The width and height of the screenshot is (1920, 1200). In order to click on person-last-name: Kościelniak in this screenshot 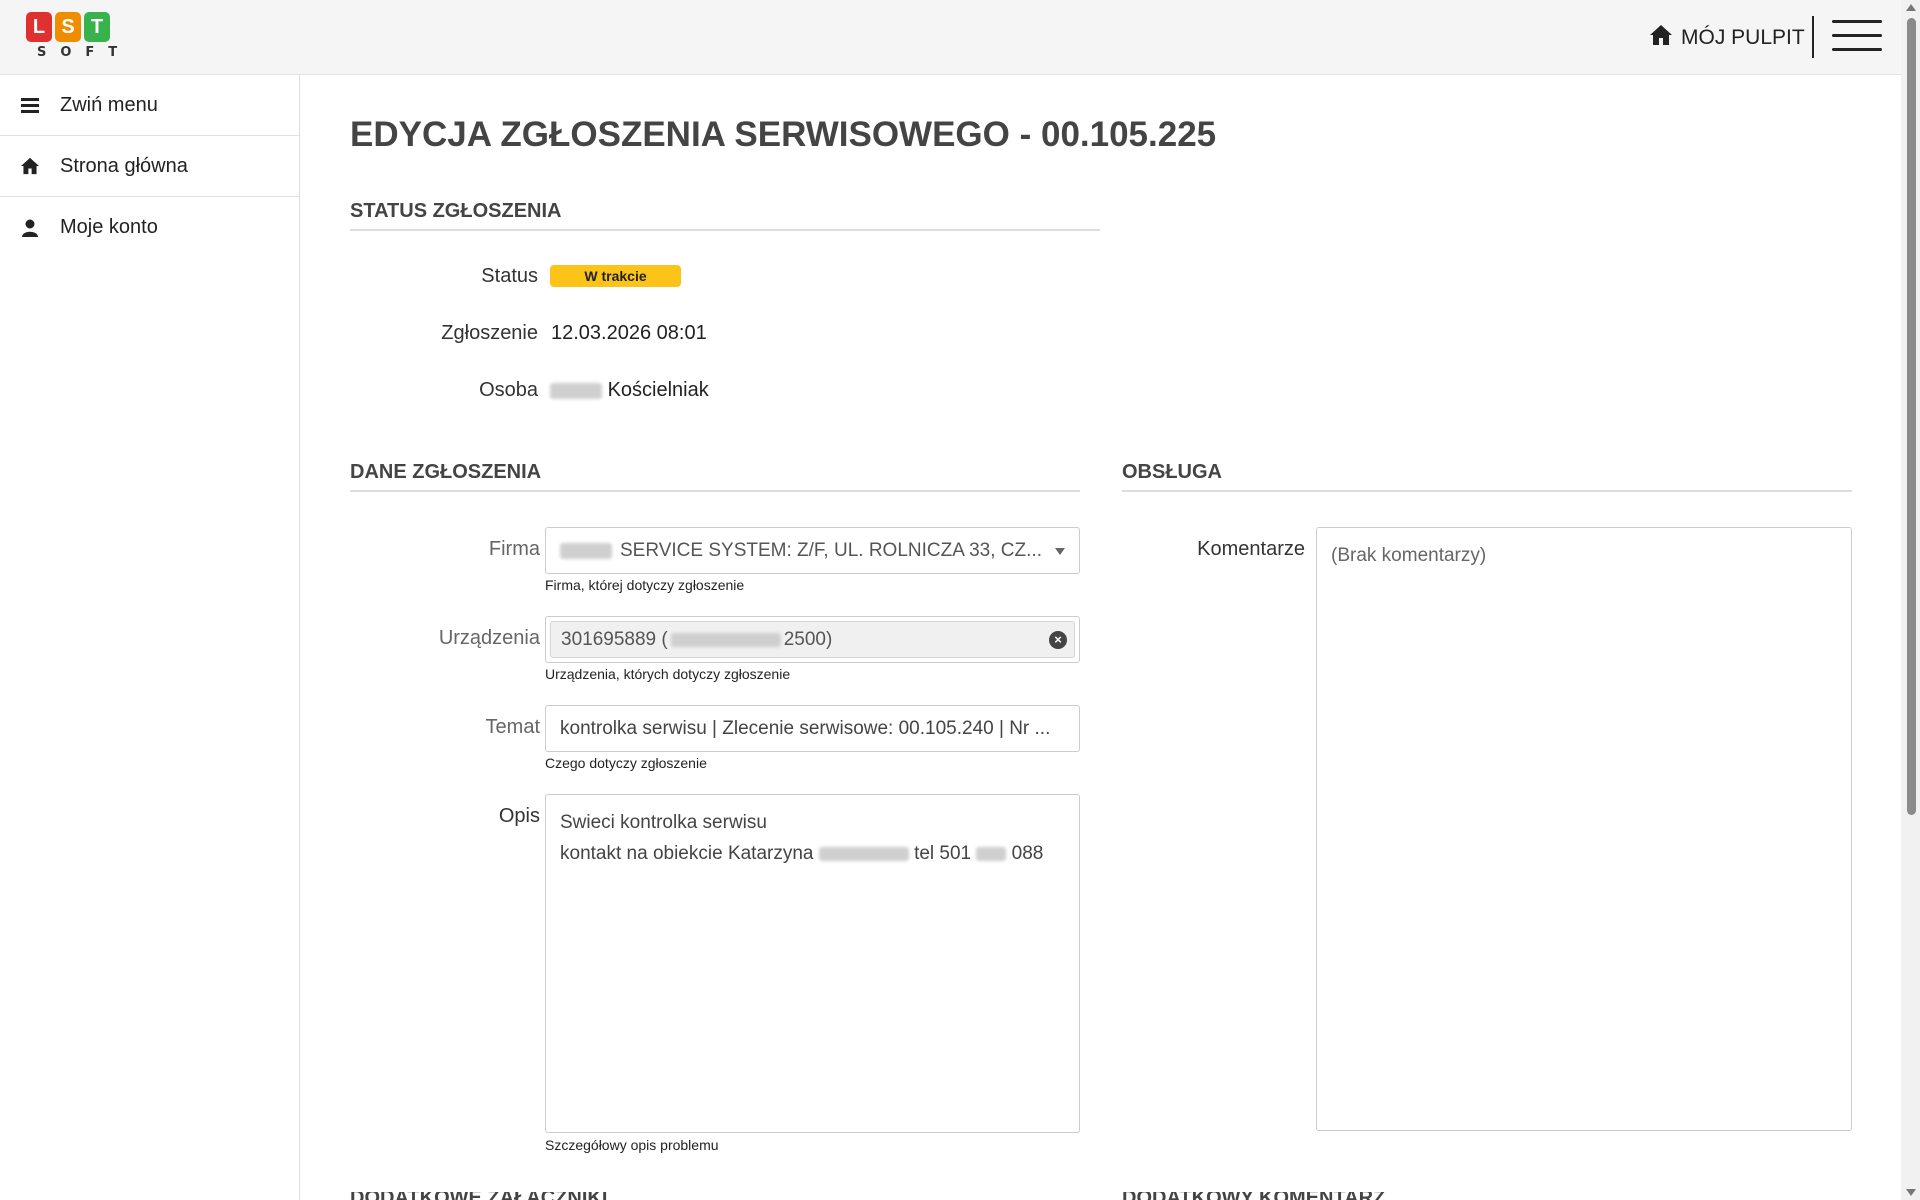, I will do `click(658, 390)`.